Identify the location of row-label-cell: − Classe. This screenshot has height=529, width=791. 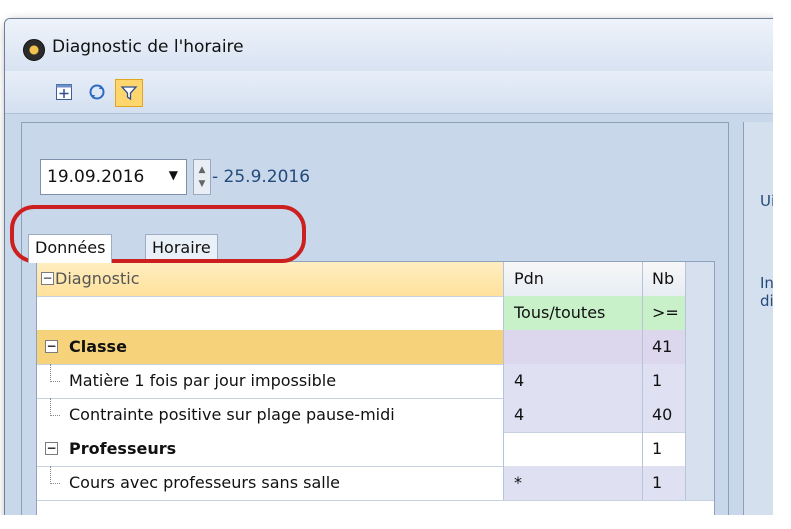
(270, 347).